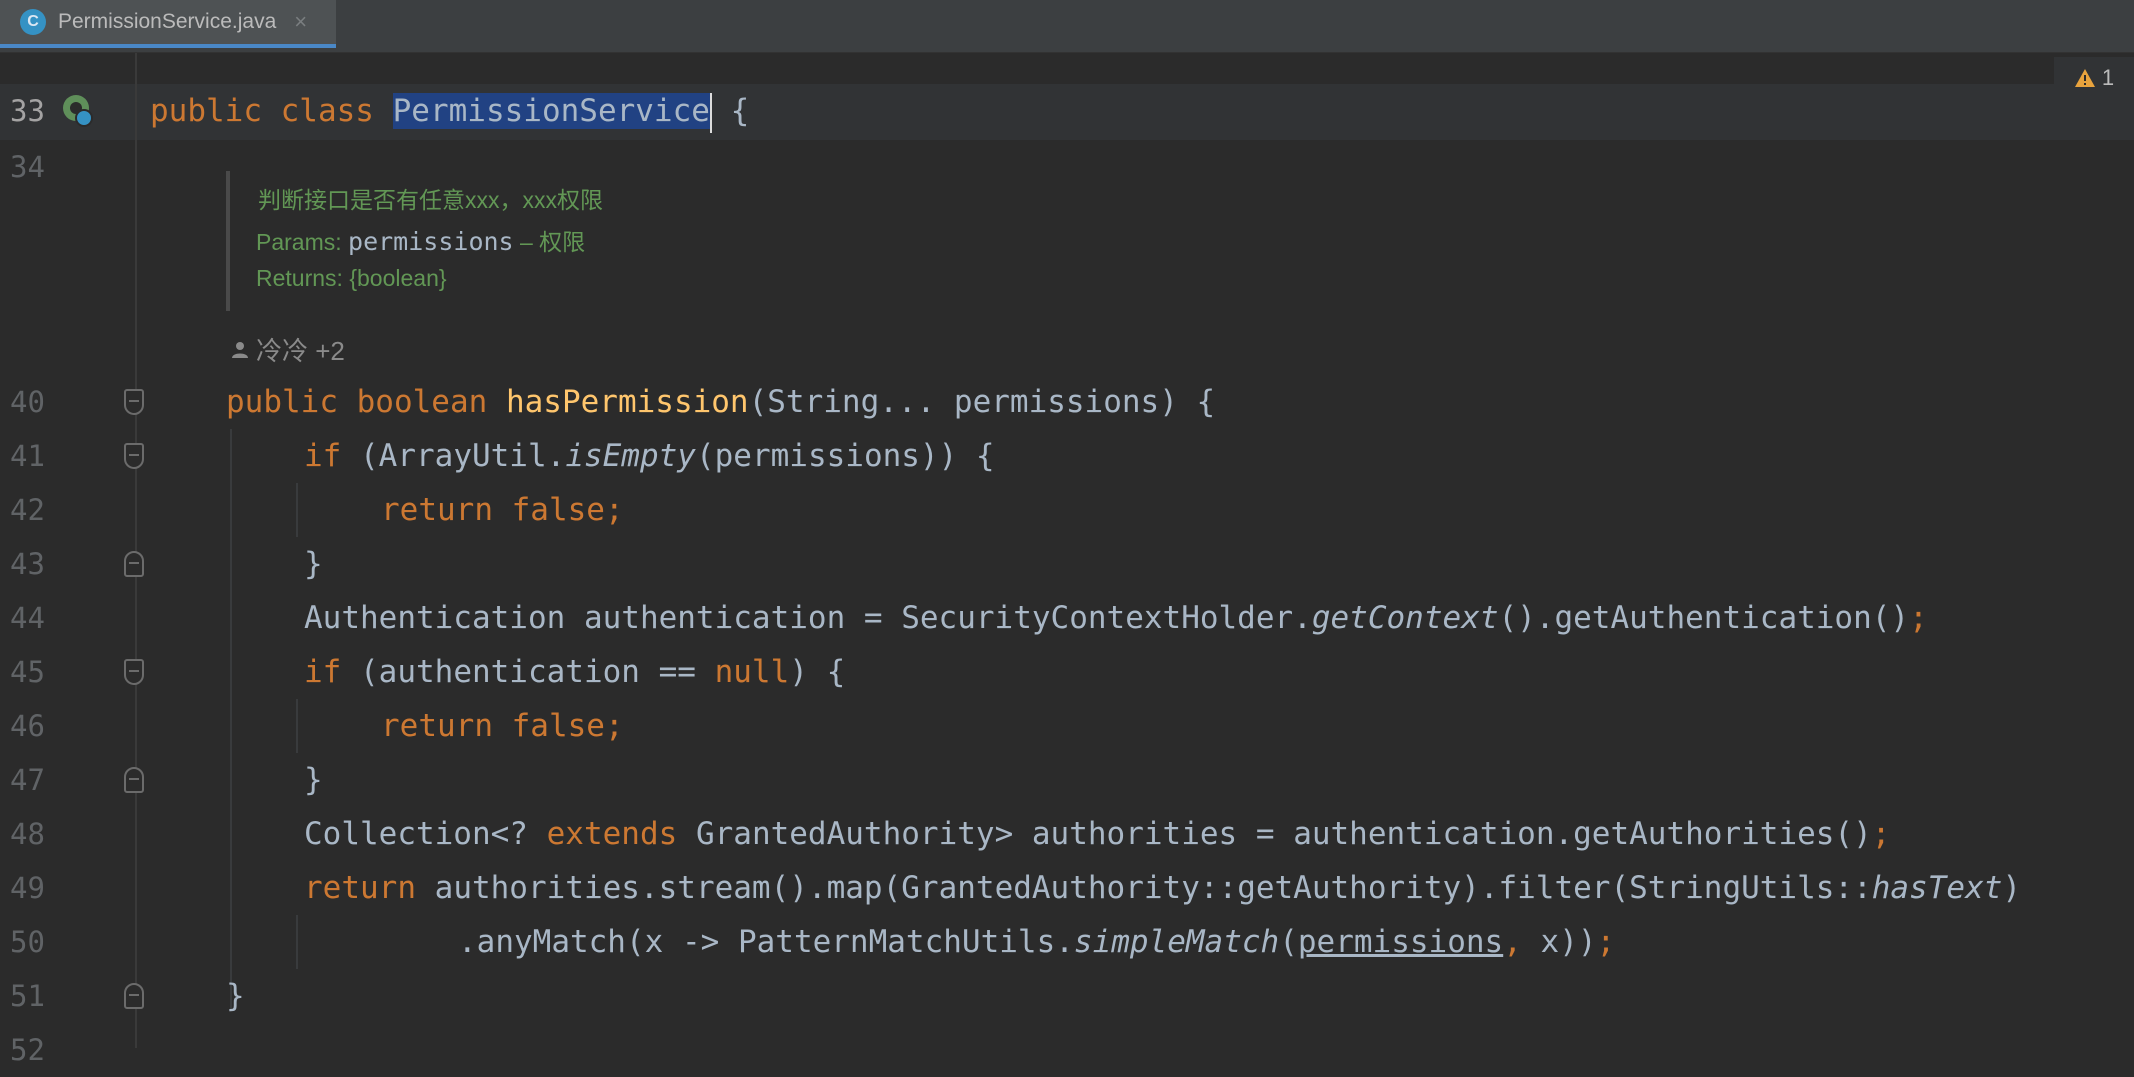 The width and height of the screenshot is (2134, 1077). What do you see at coordinates (817, 672) in the screenshot?
I see `code-token: ) {` at bounding box center [817, 672].